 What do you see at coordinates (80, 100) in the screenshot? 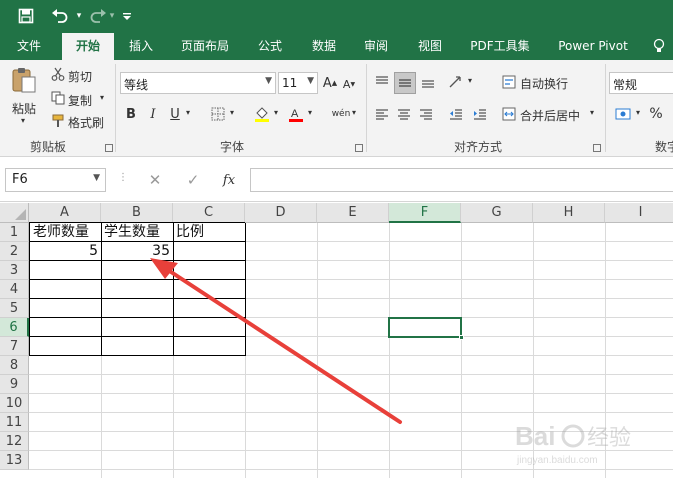
I see `copy-button: 复制` at bounding box center [80, 100].